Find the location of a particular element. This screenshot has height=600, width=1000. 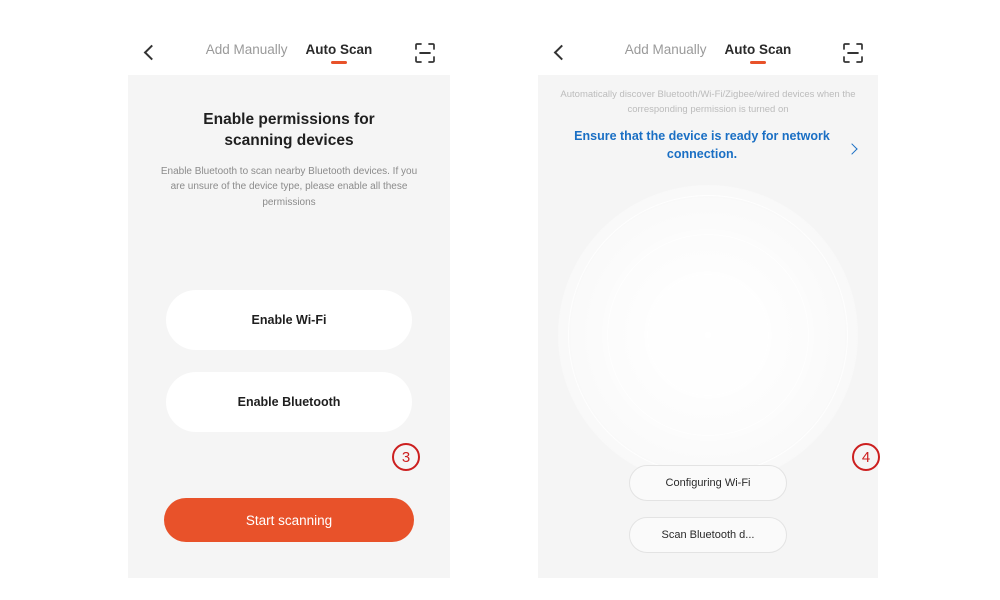

start-scanning-button: Start scanning is located at coordinates (289, 520).